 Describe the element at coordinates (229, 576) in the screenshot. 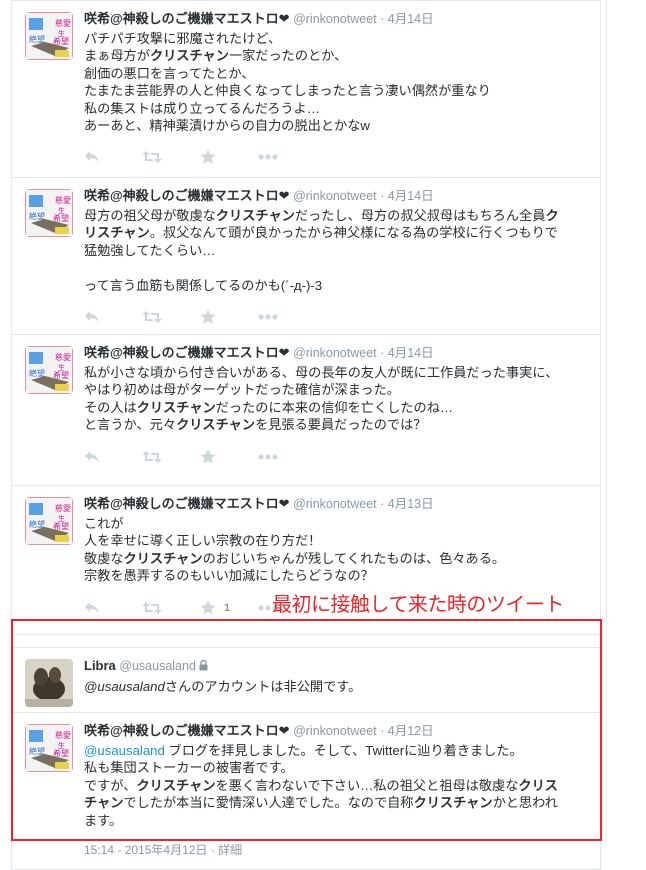

I see `tweet-text-segment: 宗教を愚弄するのもいい加減にしたらどうなの？` at that location.